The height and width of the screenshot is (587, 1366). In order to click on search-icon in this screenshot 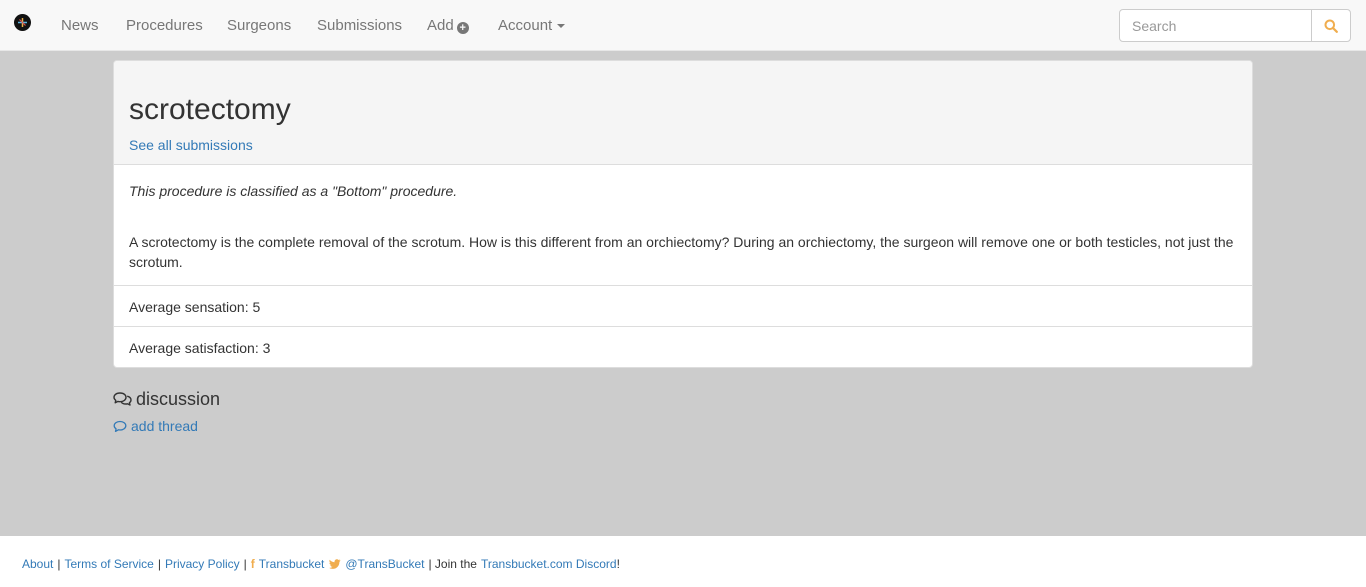, I will do `click(1331, 26)`.